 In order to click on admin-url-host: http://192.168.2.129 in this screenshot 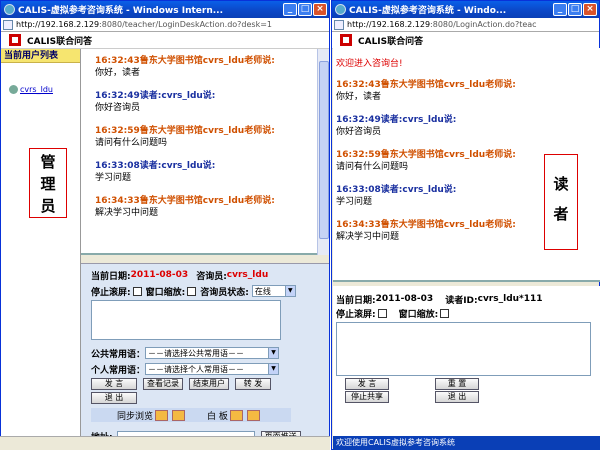, I will do `click(58, 24)`.